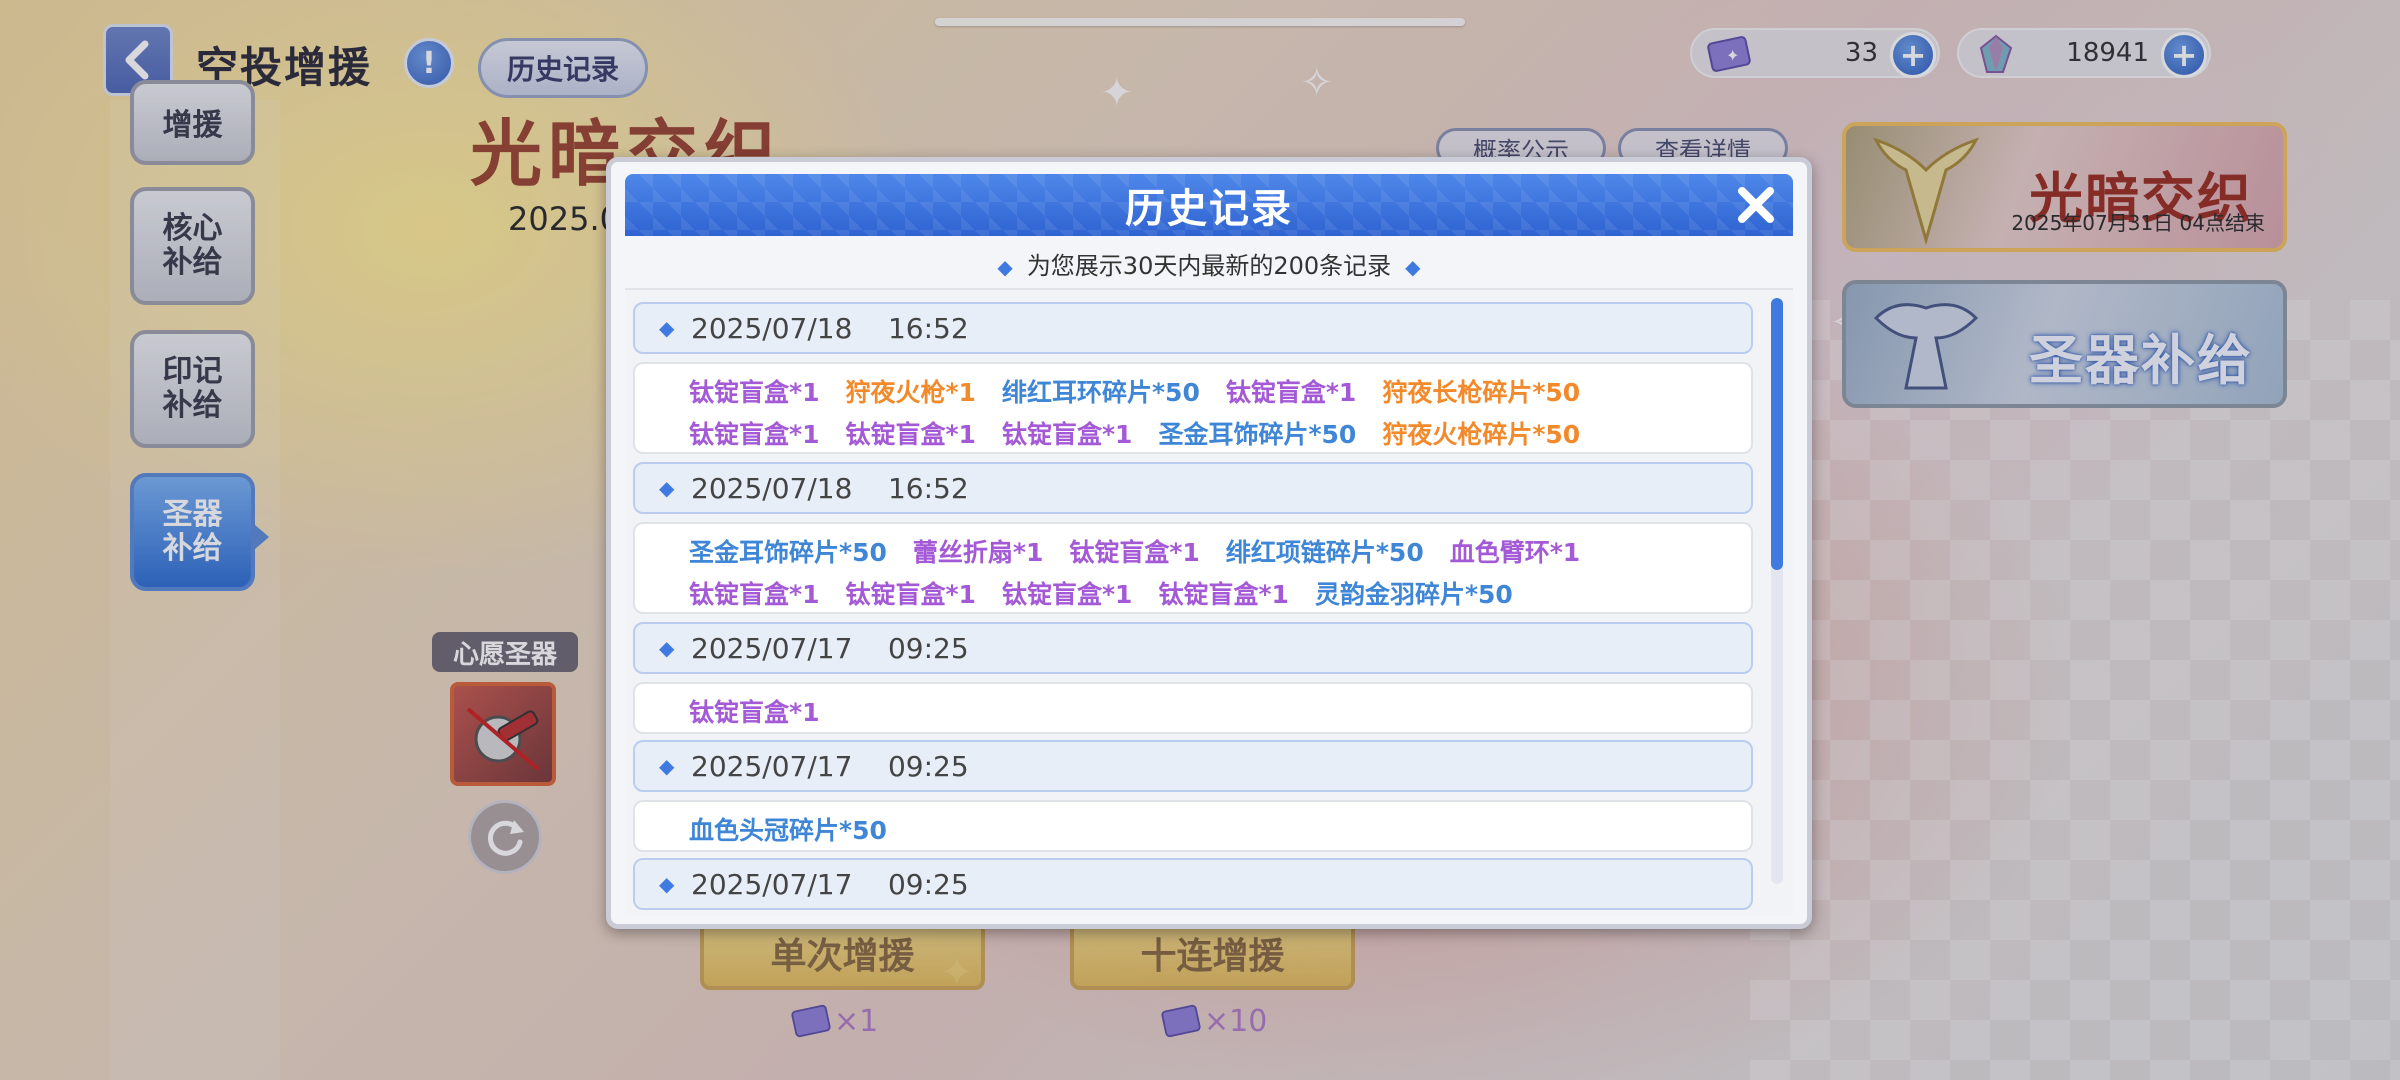 The image size is (2400, 1080). Describe the element at coordinates (1209, 209) in the screenshot. I see `modal-title: 历史记录` at that location.